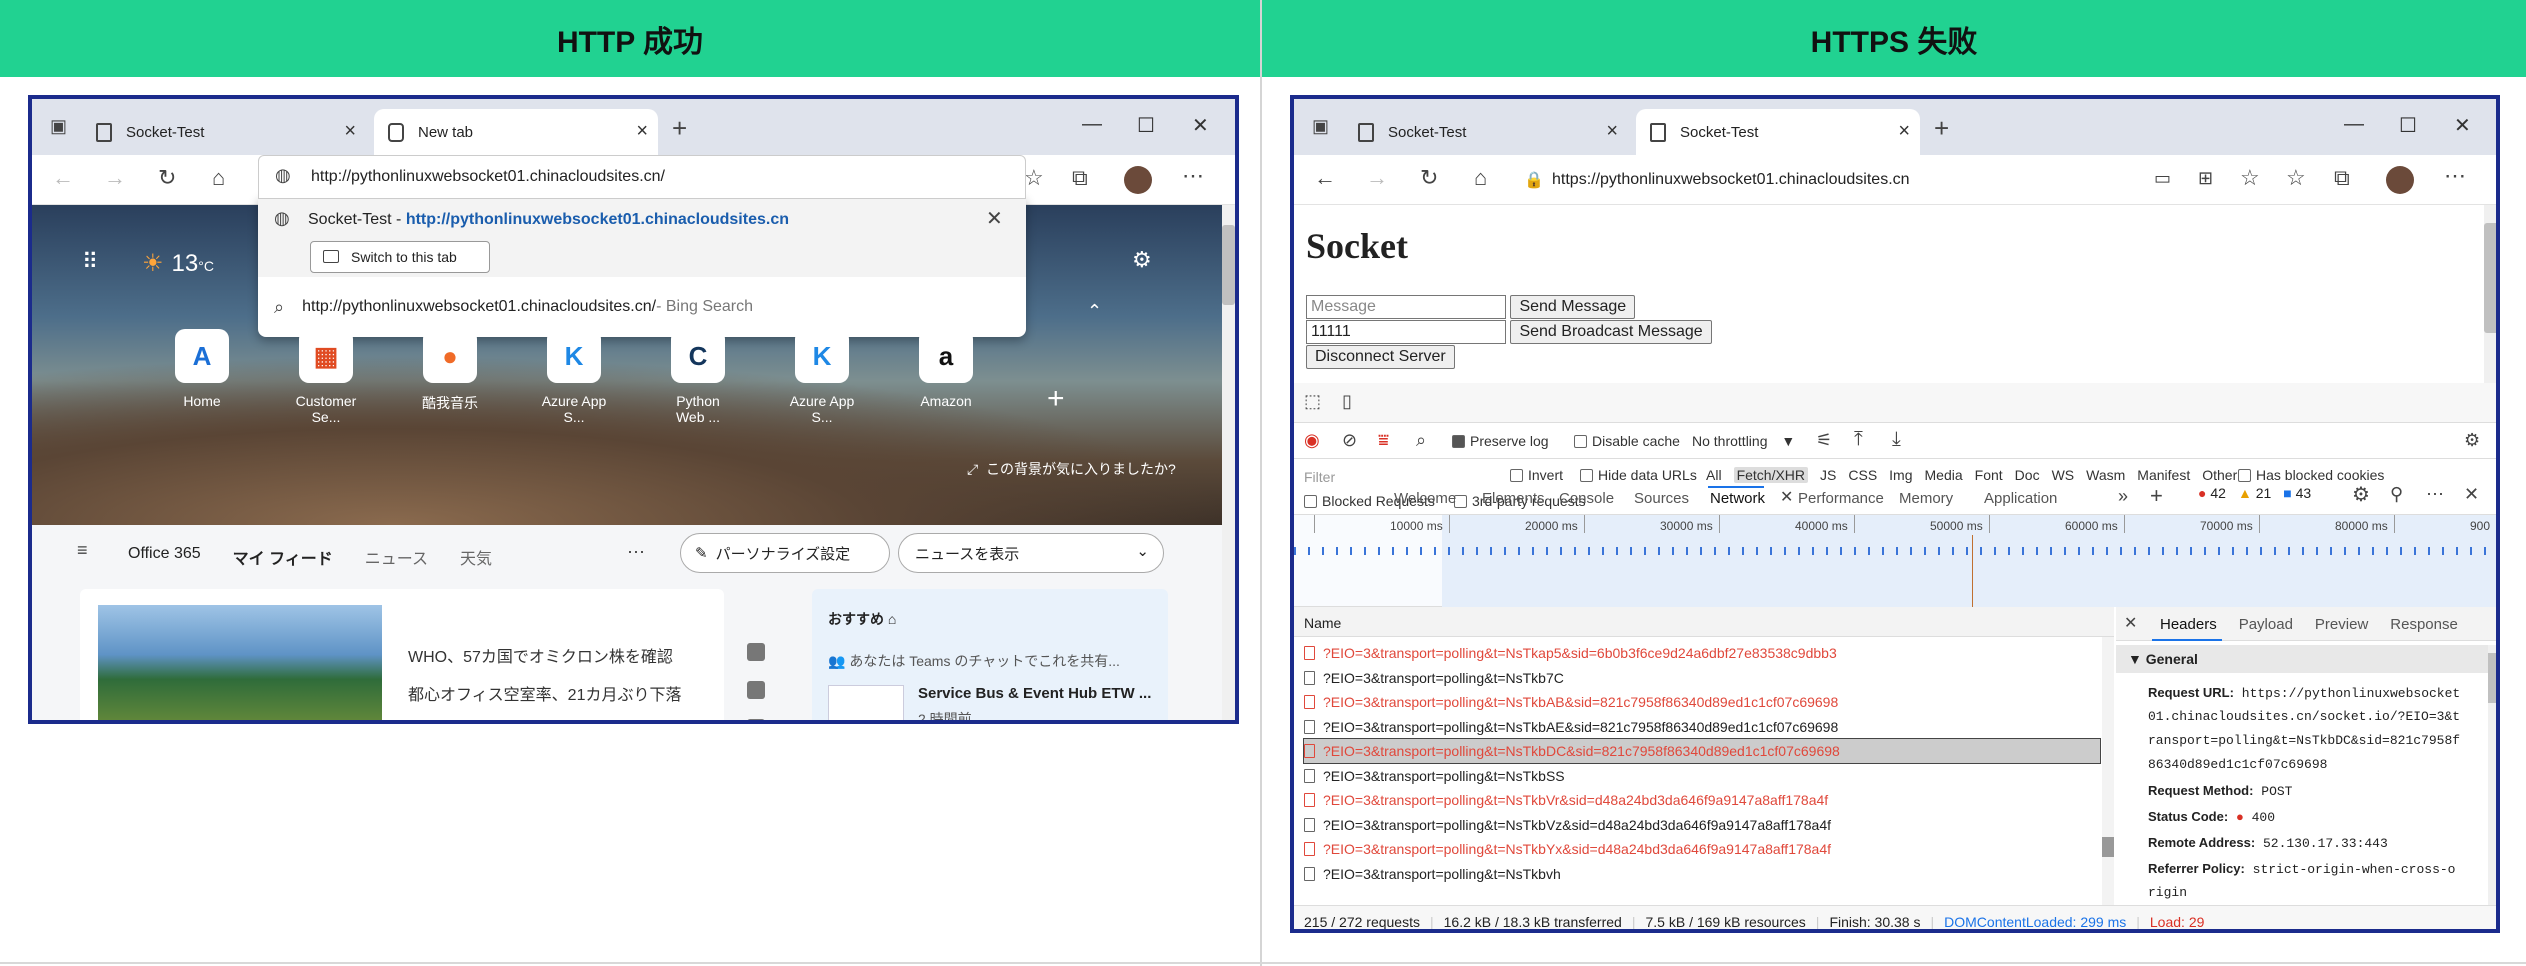 The image size is (2526, 966). What do you see at coordinates (218, 178) in the screenshot?
I see `home-icon: ⌂` at bounding box center [218, 178].